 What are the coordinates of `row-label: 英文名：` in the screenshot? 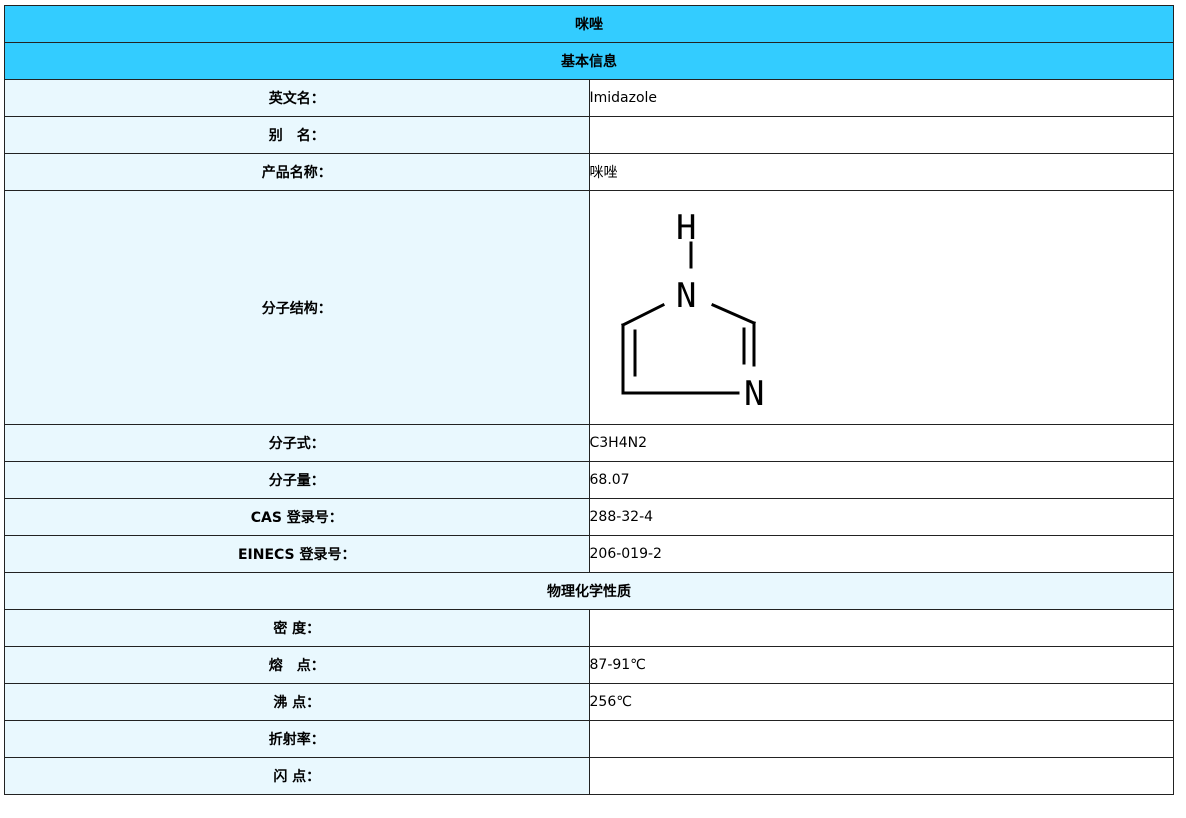 It's located at (297, 98).